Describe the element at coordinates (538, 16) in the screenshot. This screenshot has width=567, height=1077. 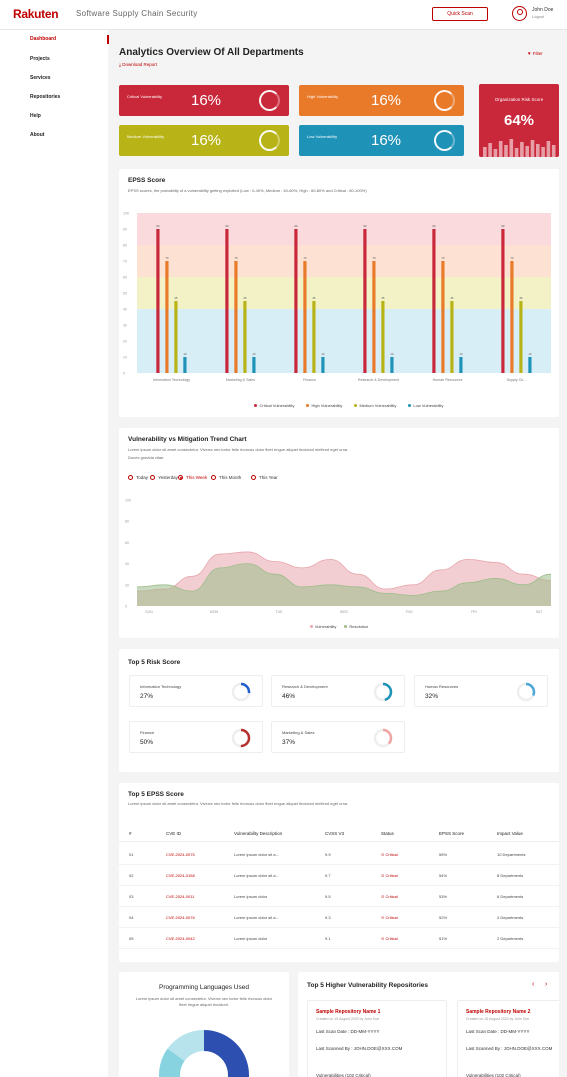
I see `user-logout-link: Logout` at that location.